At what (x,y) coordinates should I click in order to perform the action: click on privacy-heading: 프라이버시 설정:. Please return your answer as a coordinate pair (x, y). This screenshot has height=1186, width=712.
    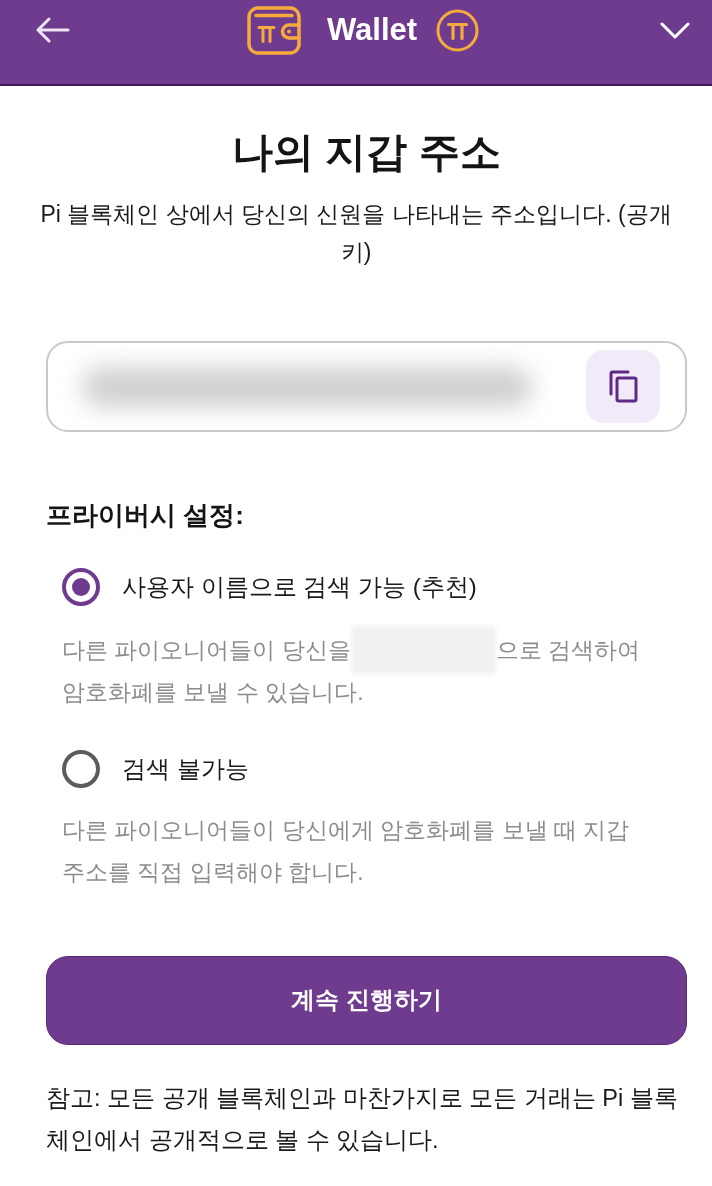
    Looking at the image, I should click on (145, 515).